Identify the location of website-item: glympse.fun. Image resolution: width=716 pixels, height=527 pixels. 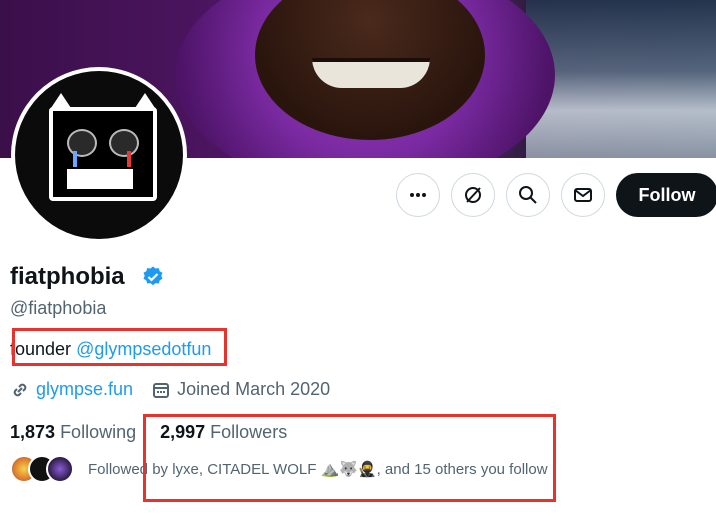
(71, 389).